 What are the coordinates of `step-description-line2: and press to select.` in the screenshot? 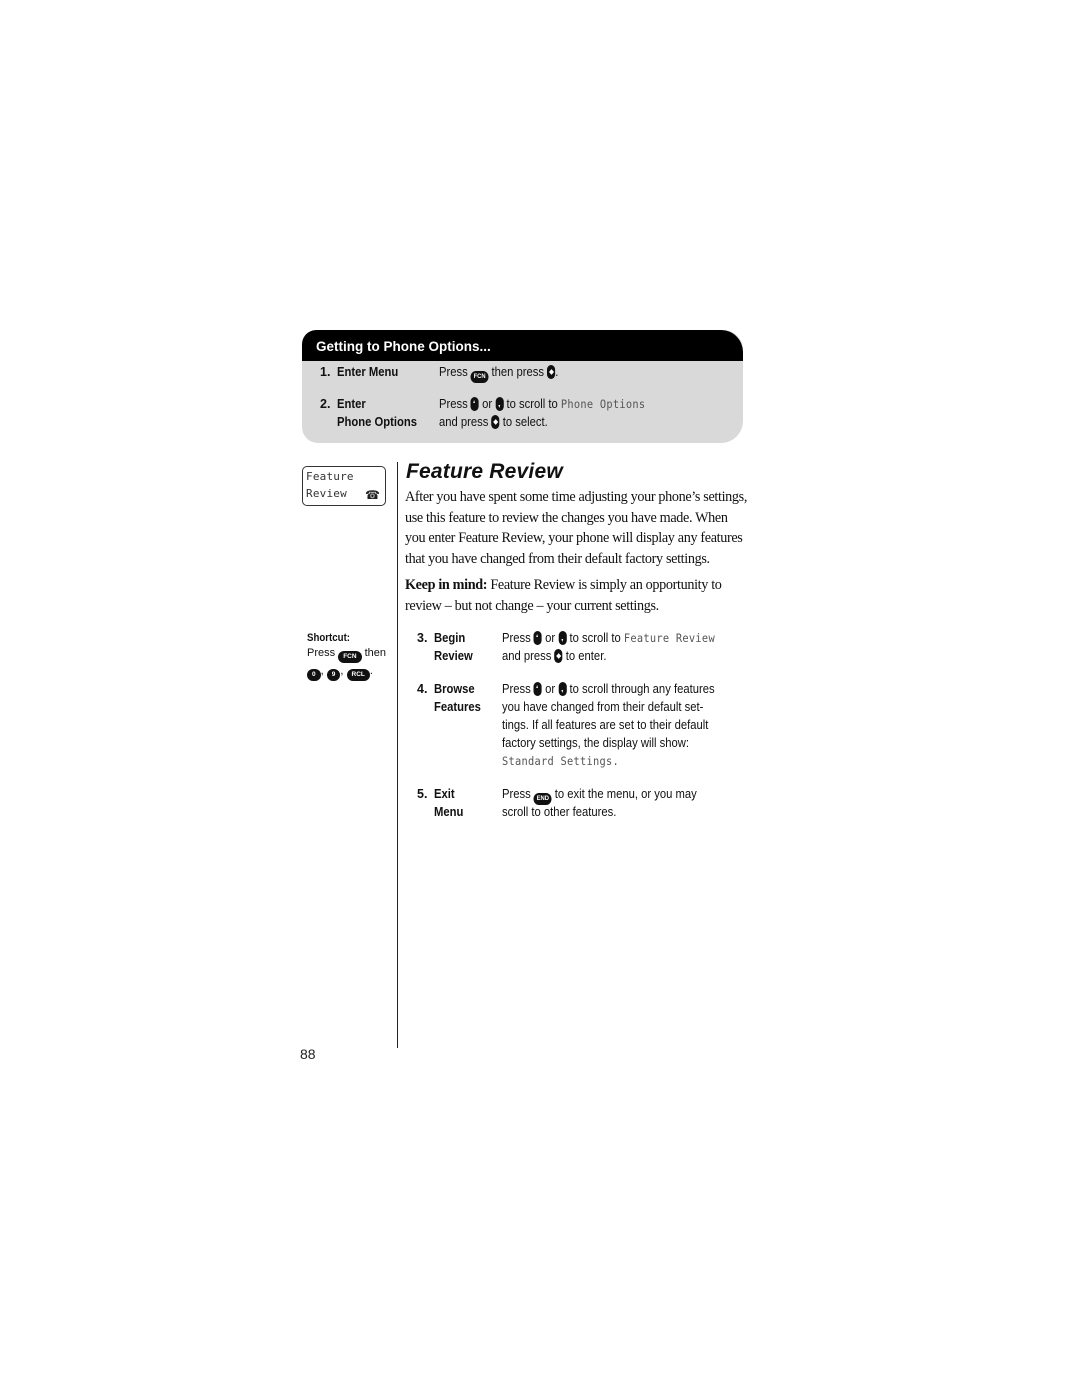 It's located at (493, 422).